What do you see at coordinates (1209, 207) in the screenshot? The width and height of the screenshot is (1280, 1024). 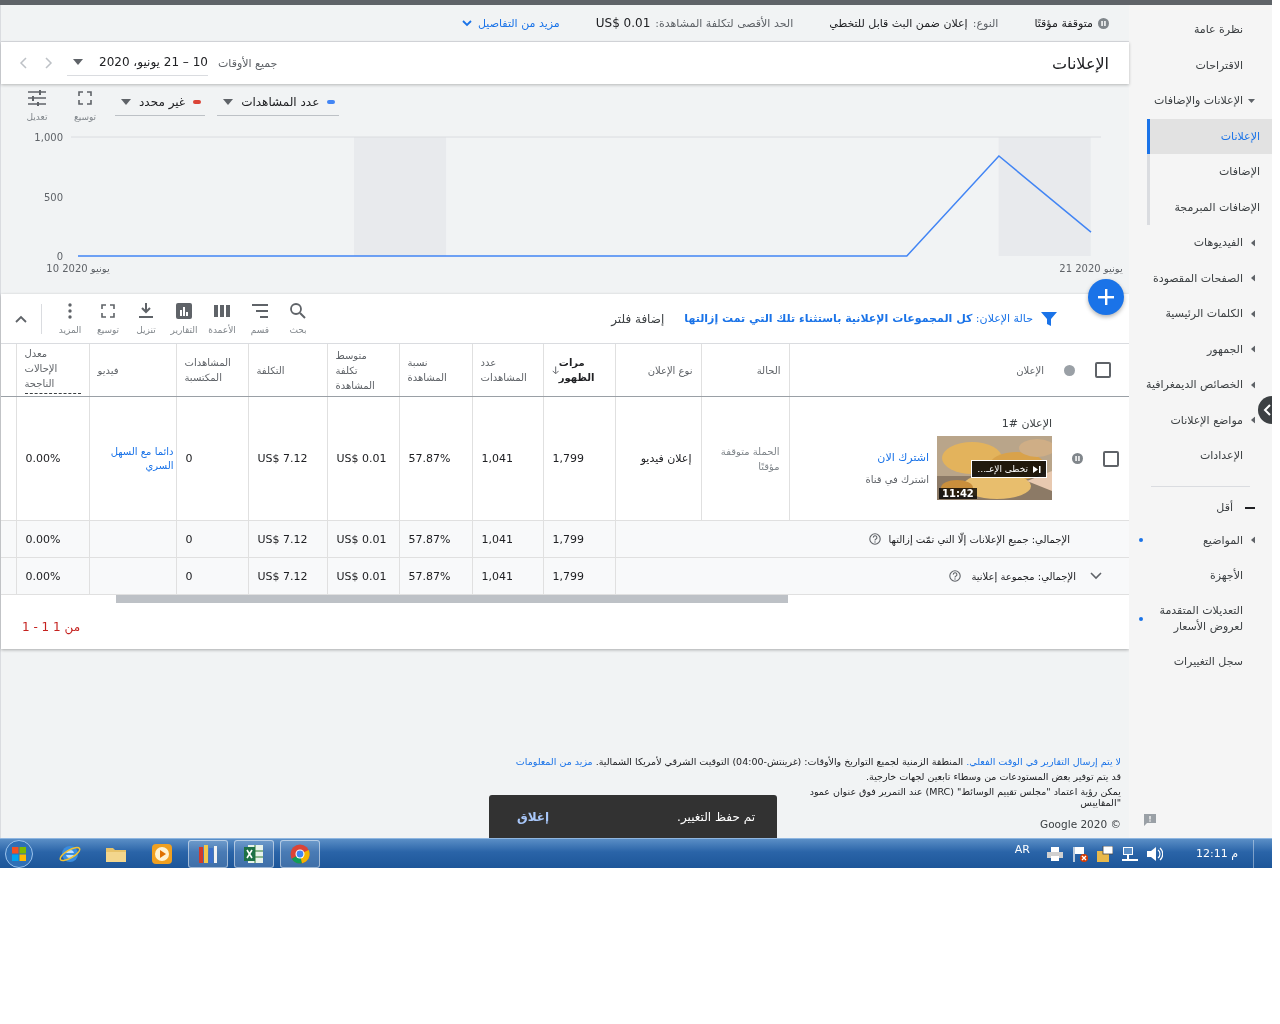 I see `sidebar-subitem: الإضافات المبرمجة` at bounding box center [1209, 207].